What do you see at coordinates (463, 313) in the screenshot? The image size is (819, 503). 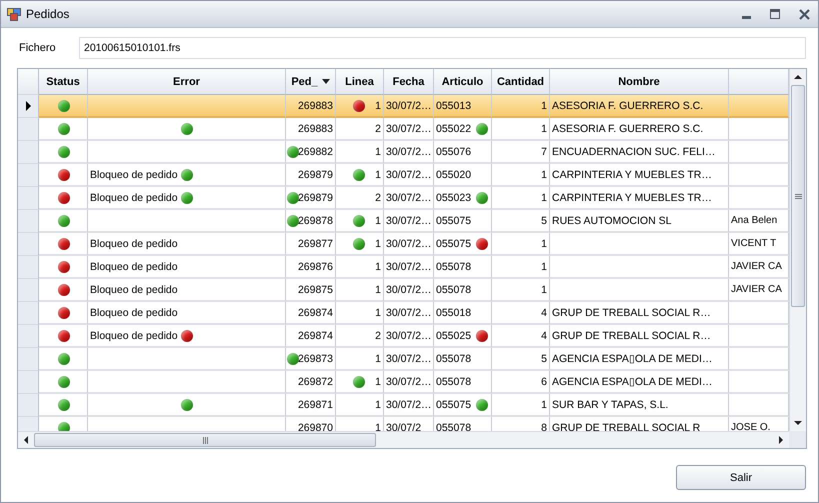 I see `table-cell: 055018` at bounding box center [463, 313].